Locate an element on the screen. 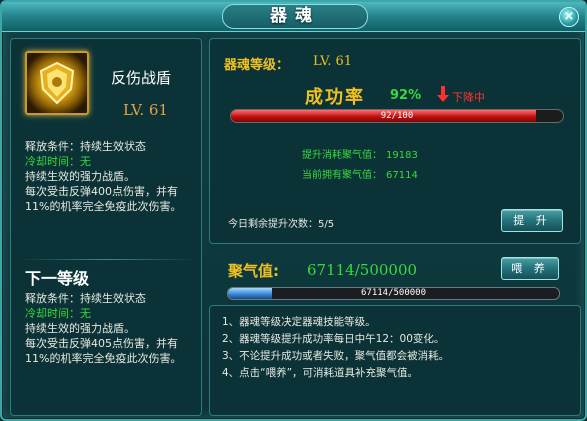 This screenshot has height=421, width=587. down-arrow-icon is located at coordinates (443, 94).